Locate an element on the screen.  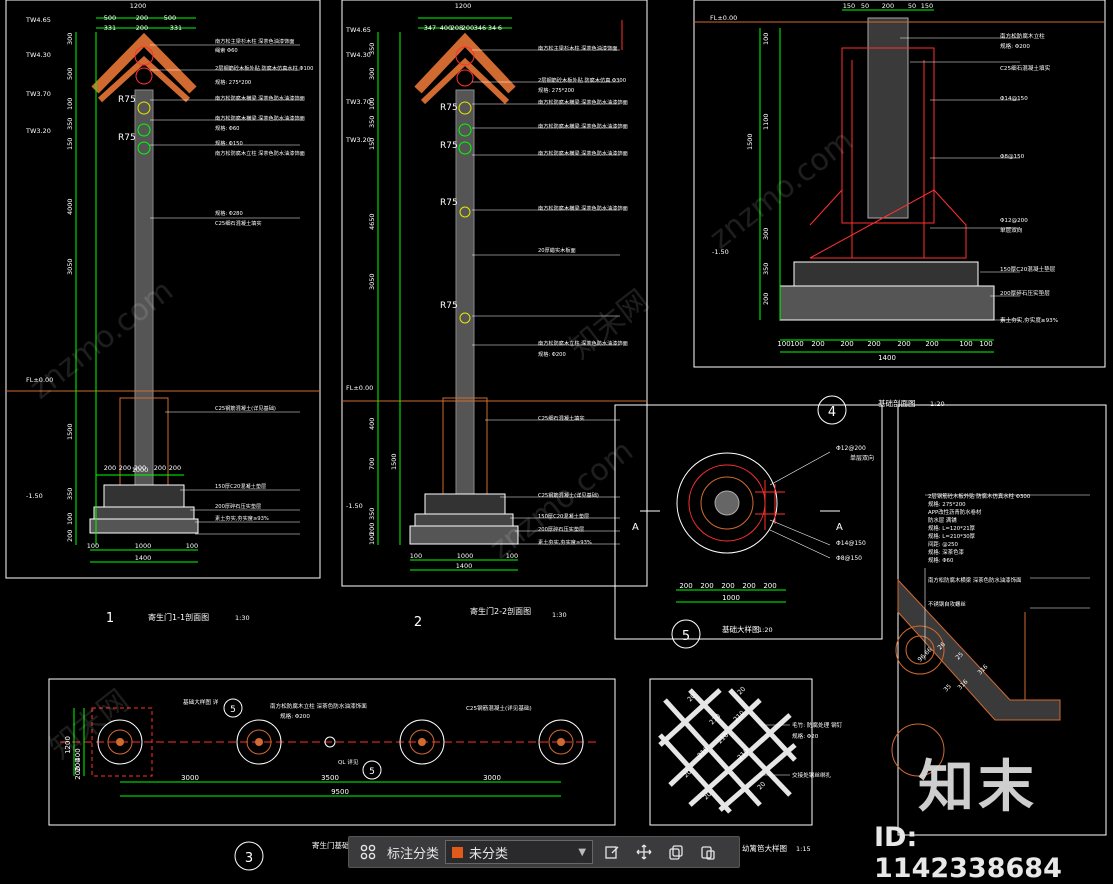
dimension-label: 1500 is located at coordinates (750, 141).